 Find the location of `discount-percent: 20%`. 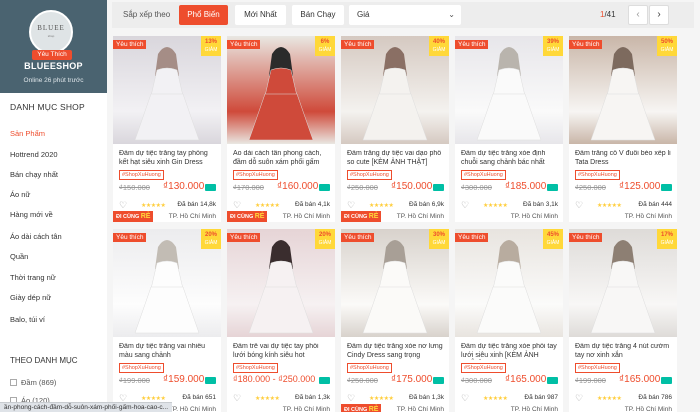

discount-percent: 20% is located at coordinates (210, 235).